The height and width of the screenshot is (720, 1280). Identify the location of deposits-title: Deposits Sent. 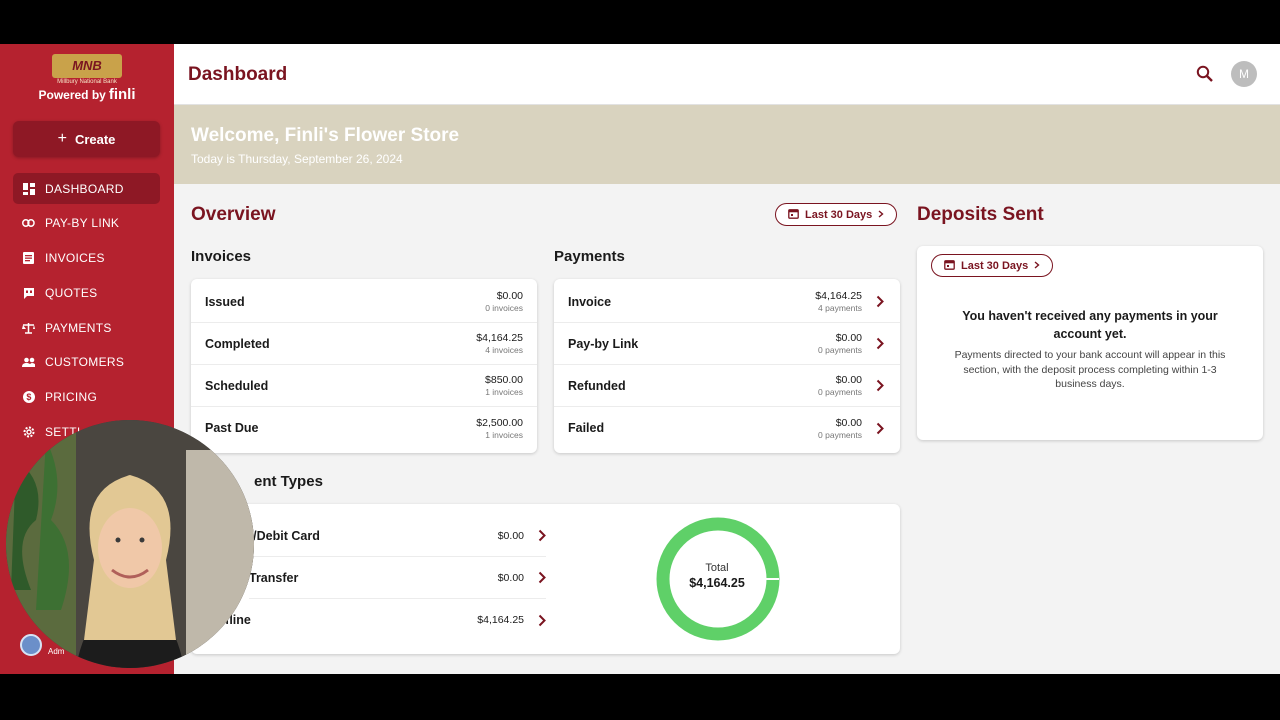
(980, 214).